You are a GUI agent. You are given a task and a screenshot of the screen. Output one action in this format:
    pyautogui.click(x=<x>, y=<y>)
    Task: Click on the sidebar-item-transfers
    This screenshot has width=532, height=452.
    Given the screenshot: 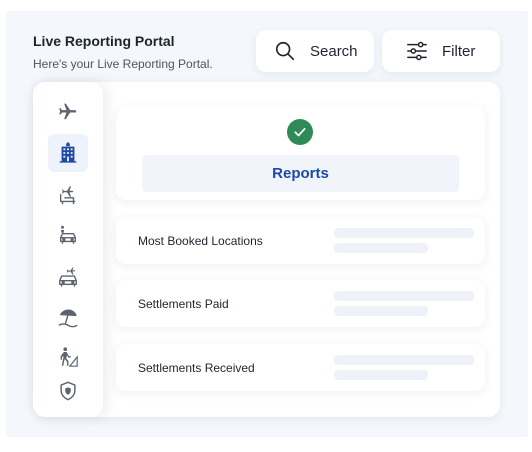 What is the action you would take?
    pyautogui.click(x=68, y=235)
    